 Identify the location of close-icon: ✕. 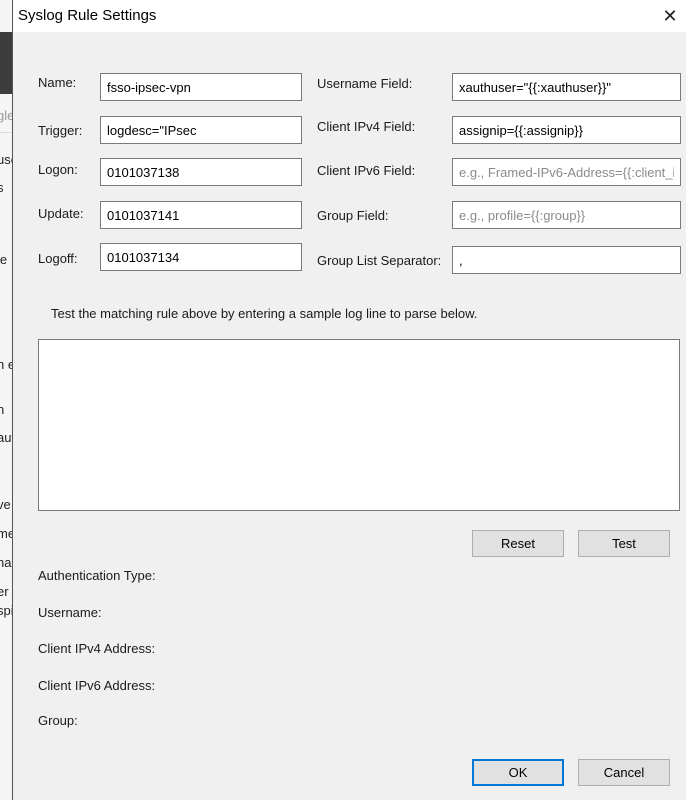
(670, 16).